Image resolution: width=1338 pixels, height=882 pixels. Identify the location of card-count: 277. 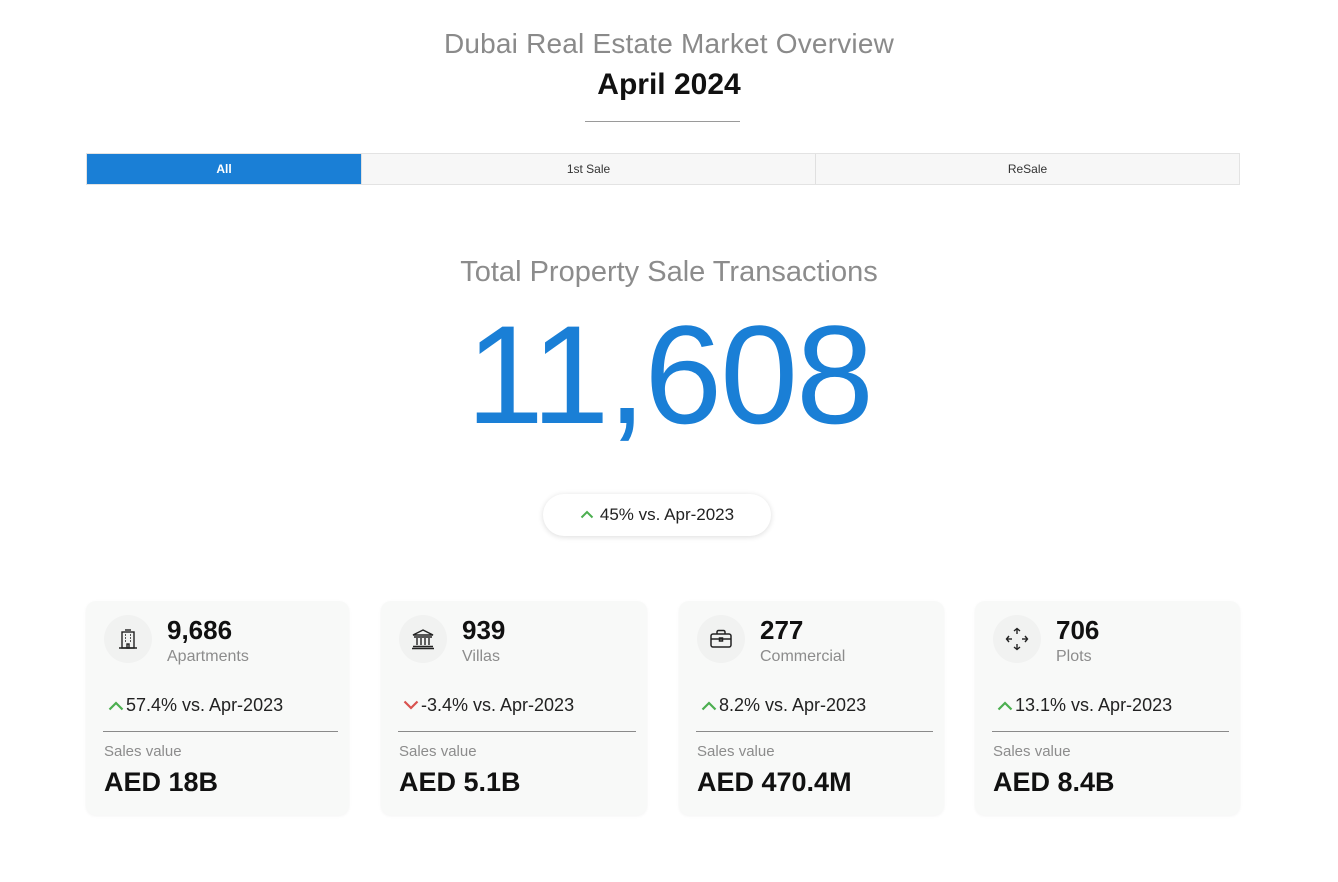
(782, 630).